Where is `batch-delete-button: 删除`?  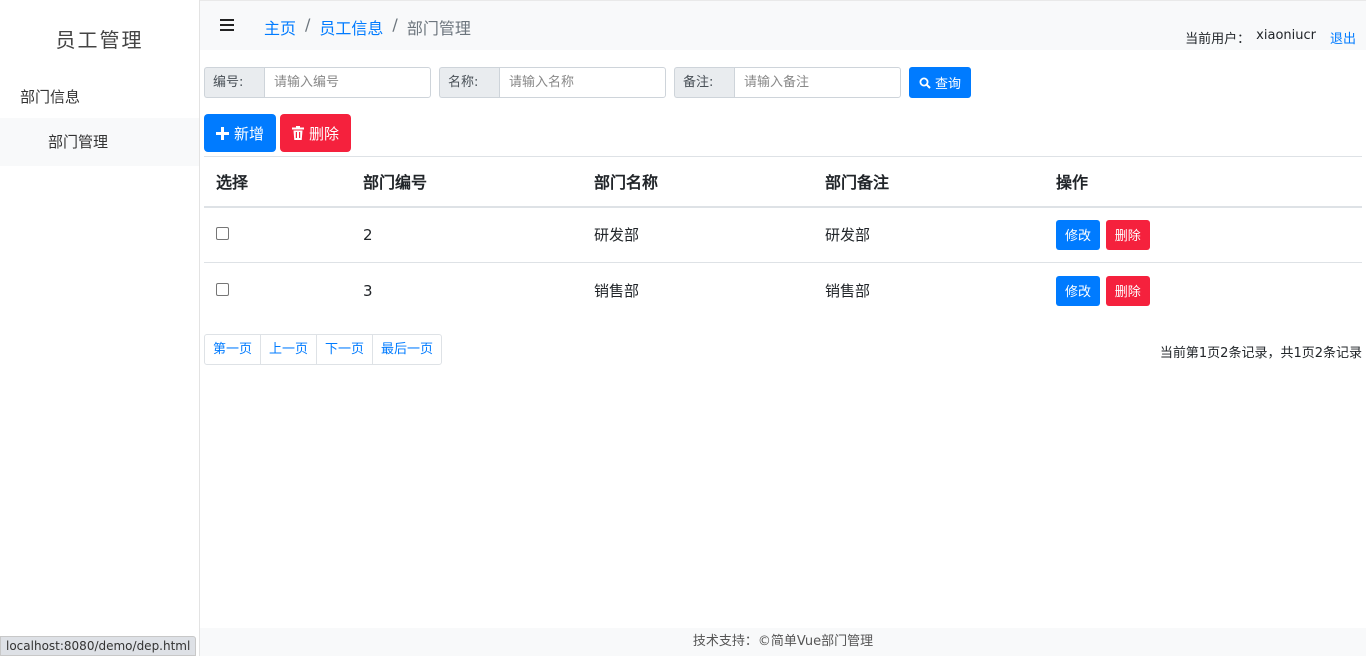
batch-delete-button: 删除 is located at coordinates (316, 133).